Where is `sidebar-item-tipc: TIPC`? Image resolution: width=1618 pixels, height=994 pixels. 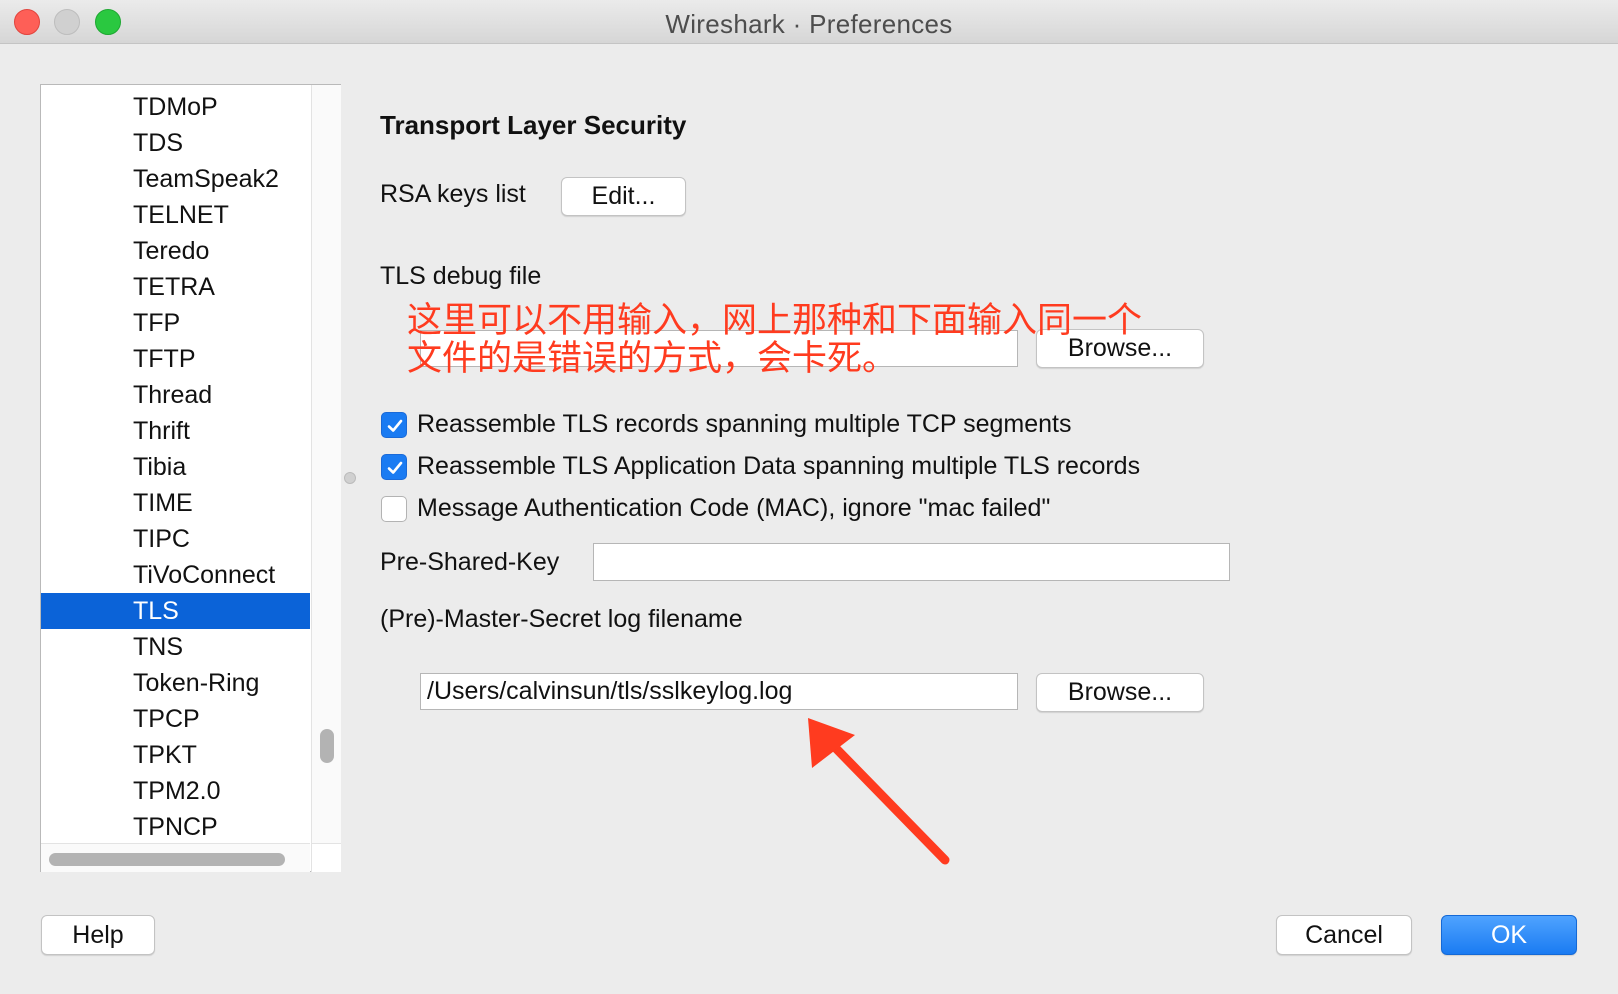
sidebar-item-tipc: TIPC is located at coordinates (175, 539).